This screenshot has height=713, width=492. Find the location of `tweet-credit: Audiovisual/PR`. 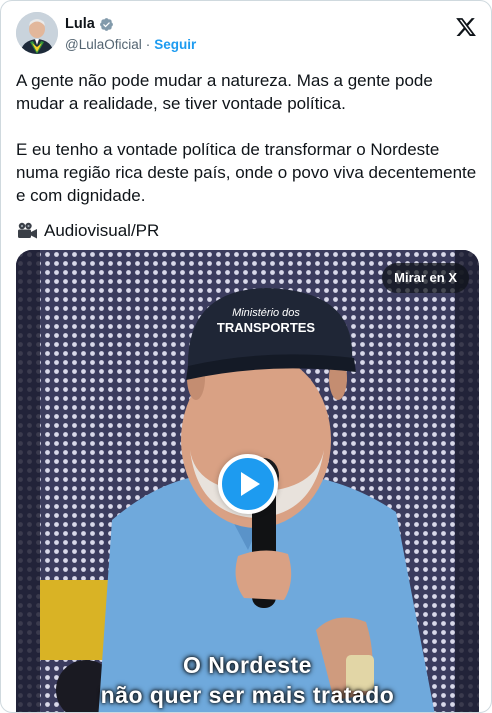

tweet-credit: Audiovisual/PR is located at coordinates (87, 230).